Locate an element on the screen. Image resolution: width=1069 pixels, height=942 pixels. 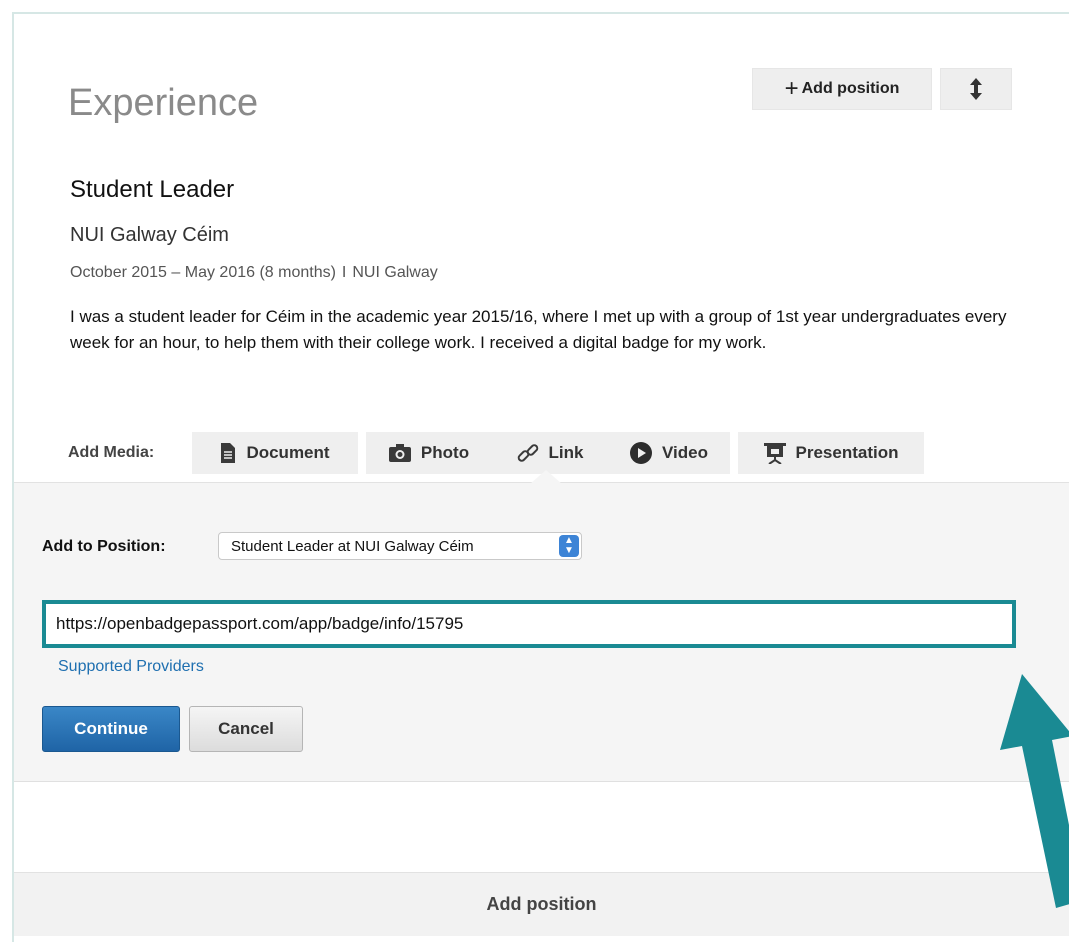
add-to-position-label: Add to Position: is located at coordinates (104, 546).